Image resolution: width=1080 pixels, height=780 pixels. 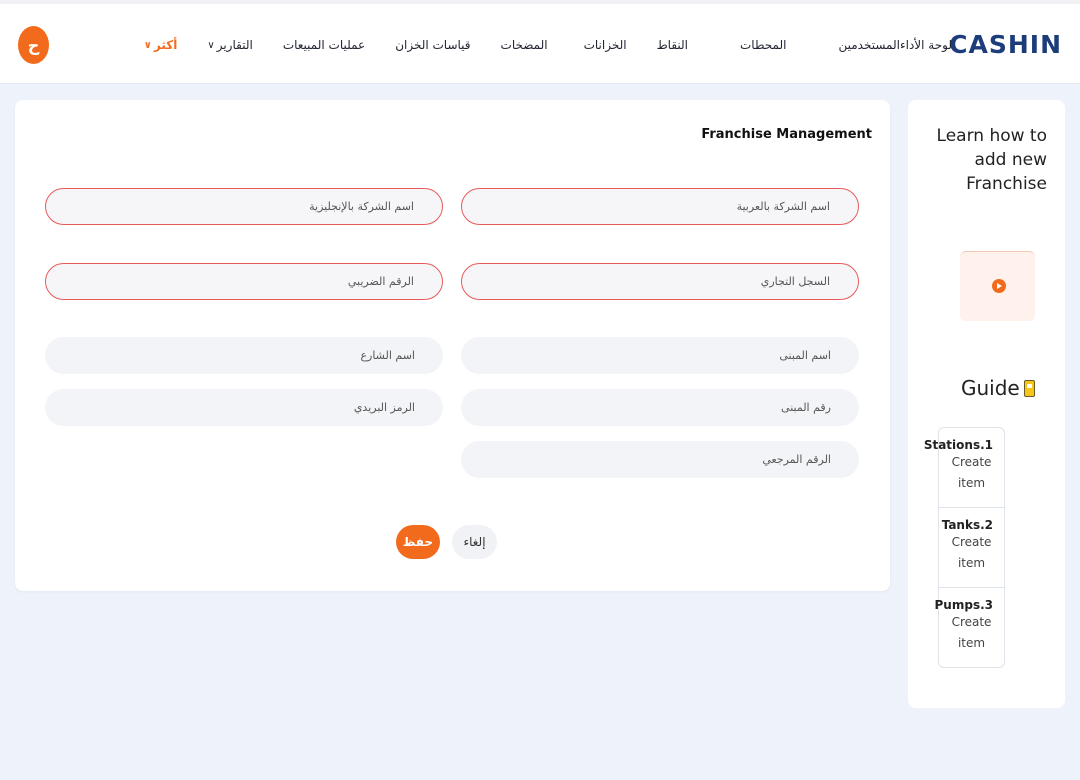 What do you see at coordinates (926, 45) in the screenshot?
I see `nav-item-dashboard: لوحة الأداء` at bounding box center [926, 45].